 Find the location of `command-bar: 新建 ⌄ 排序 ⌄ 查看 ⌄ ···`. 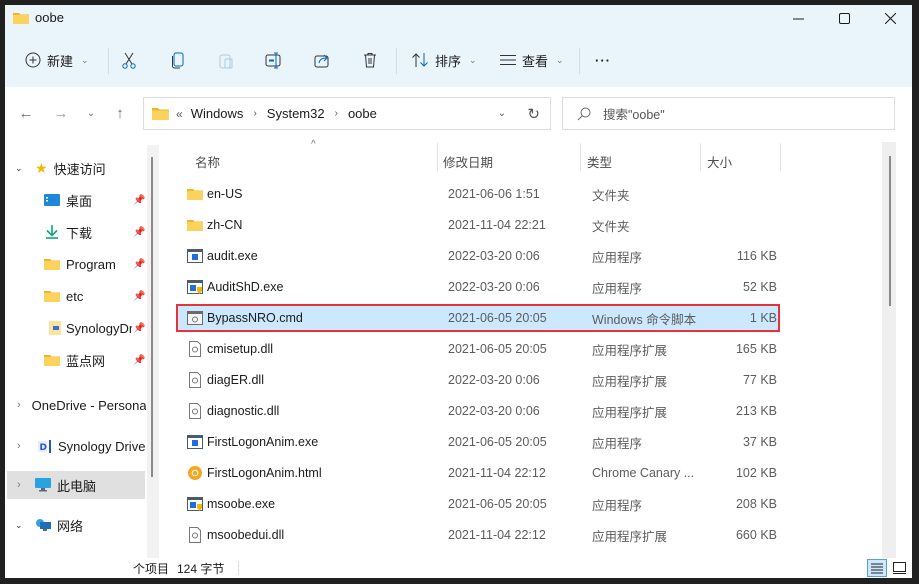

command-bar: 新建 ⌄ 排序 ⌄ 查看 ⌄ ··· is located at coordinates (458, 60).